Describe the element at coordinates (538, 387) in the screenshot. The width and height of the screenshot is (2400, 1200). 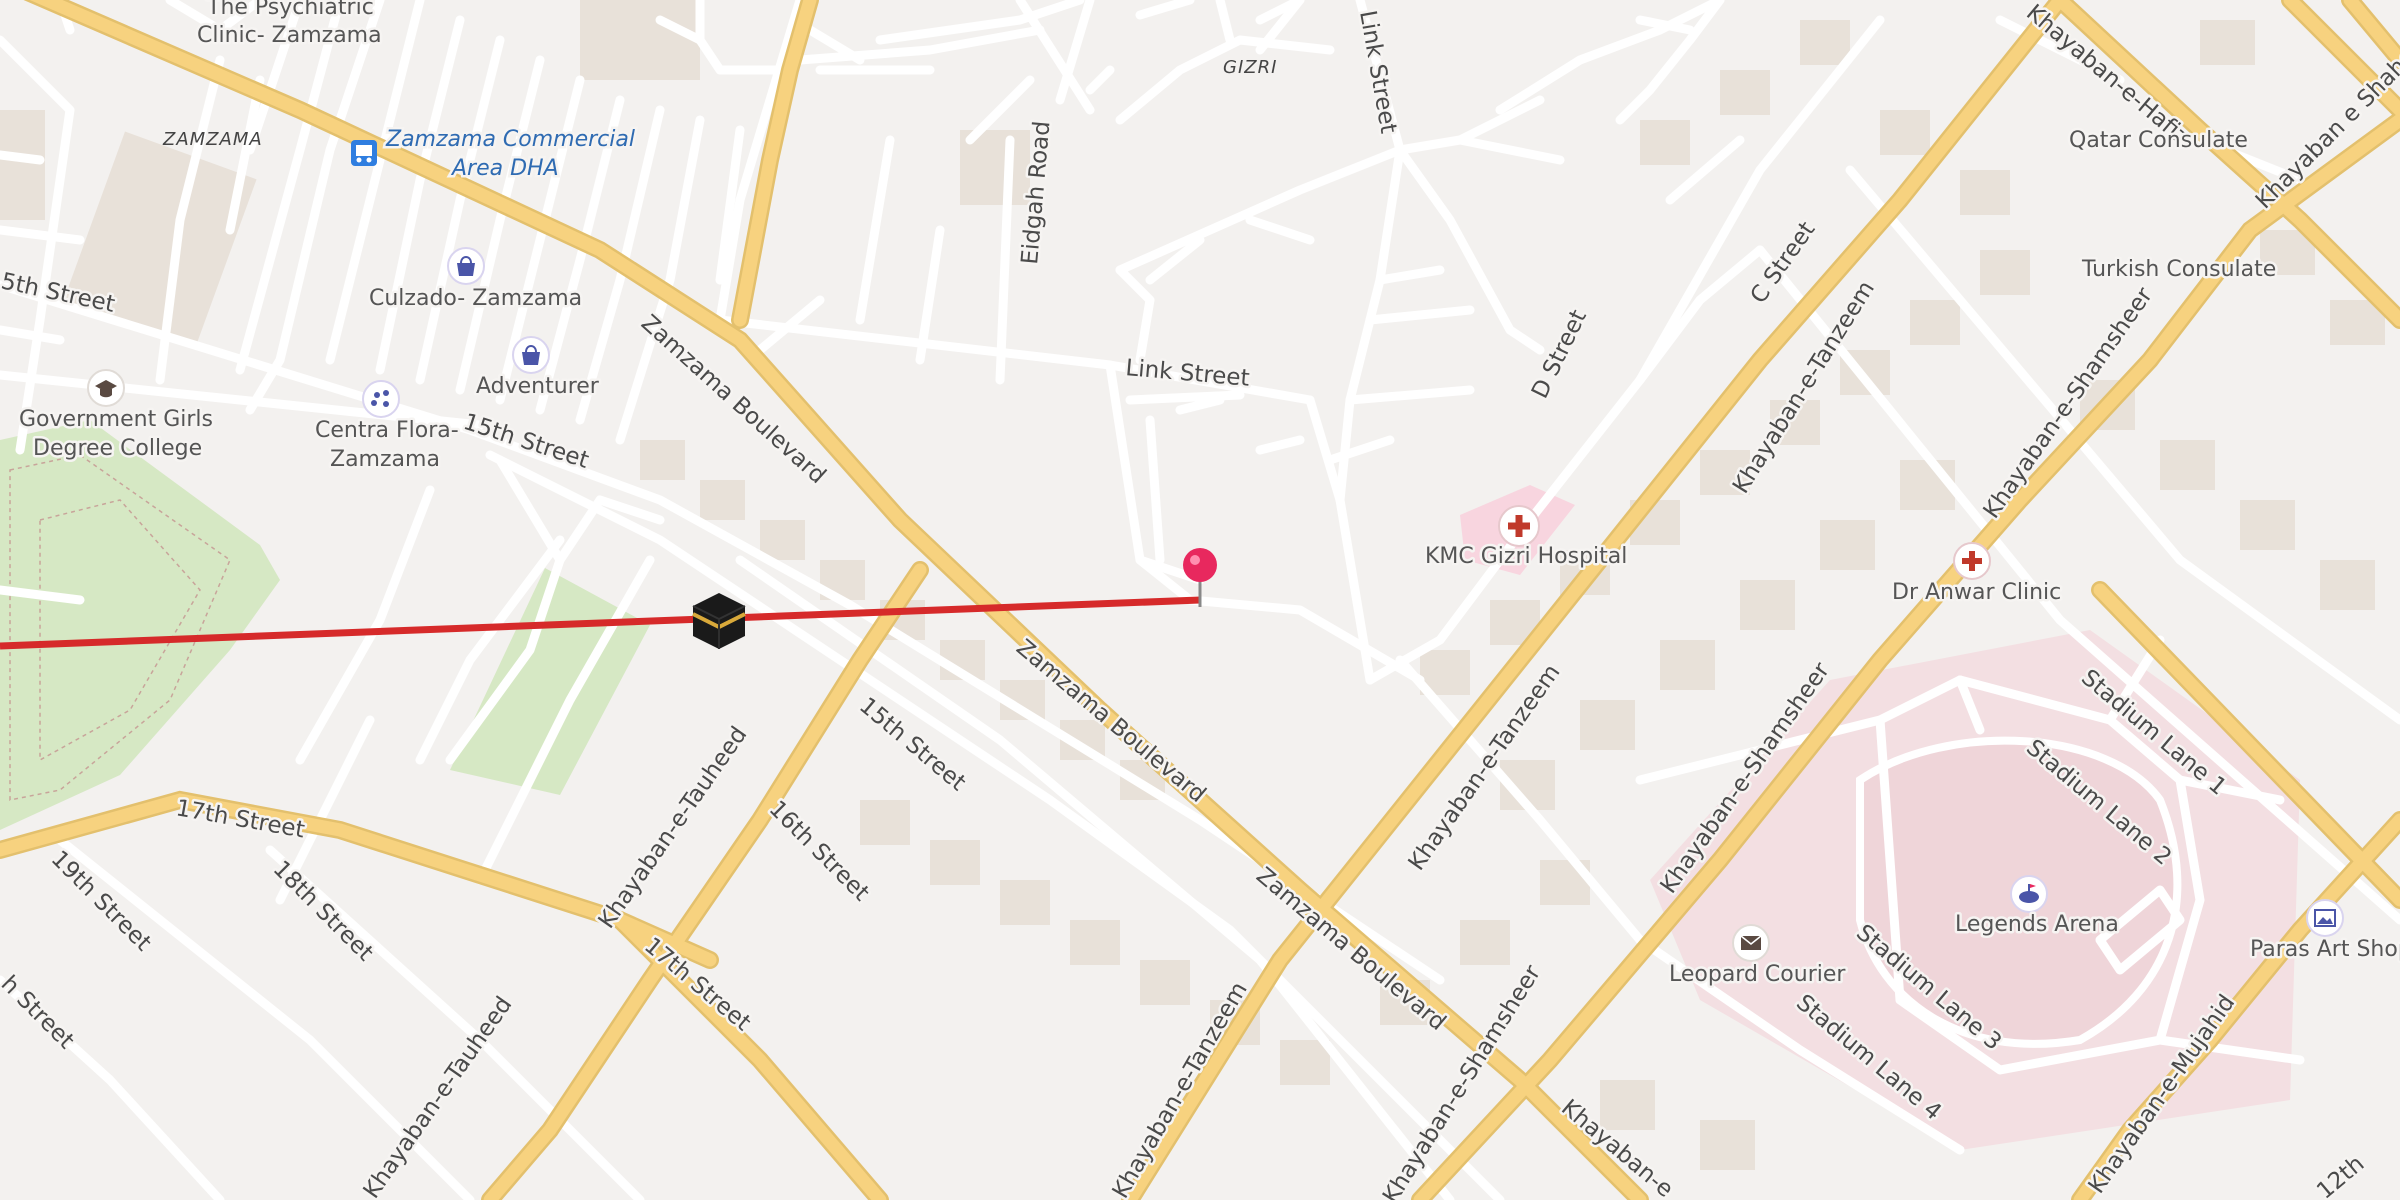
I see `poi-label-adventurer: Adventurer` at that location.